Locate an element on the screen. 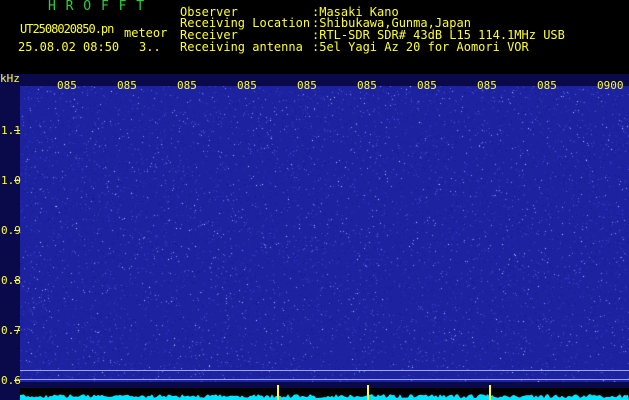 The width and height of the screenshot is (629, 400). event-count: 3.. is located at coordinates (150, 47).